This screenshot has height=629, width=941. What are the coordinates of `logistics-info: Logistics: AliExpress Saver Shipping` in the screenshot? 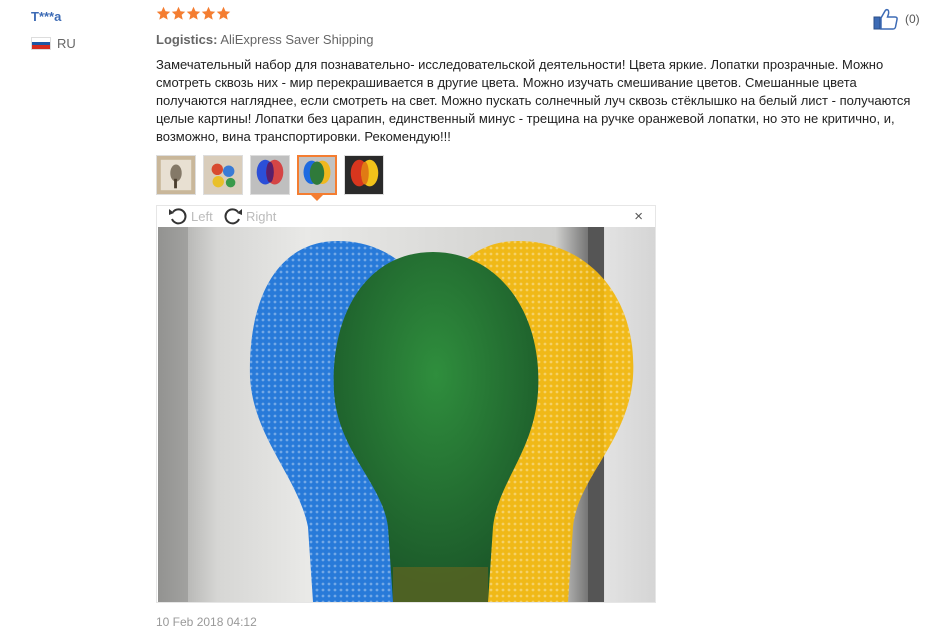 It's located at (265, 39).